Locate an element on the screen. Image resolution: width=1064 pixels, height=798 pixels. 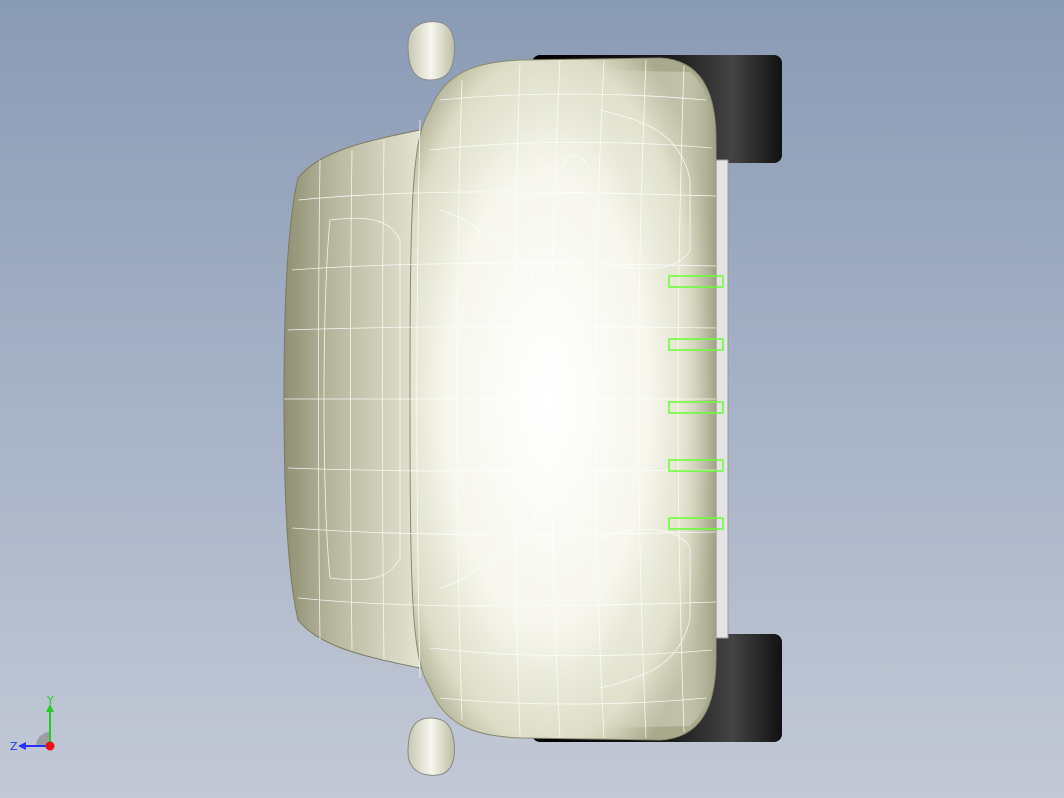
y-axis-label: Y is located at coordinates (50, 701).